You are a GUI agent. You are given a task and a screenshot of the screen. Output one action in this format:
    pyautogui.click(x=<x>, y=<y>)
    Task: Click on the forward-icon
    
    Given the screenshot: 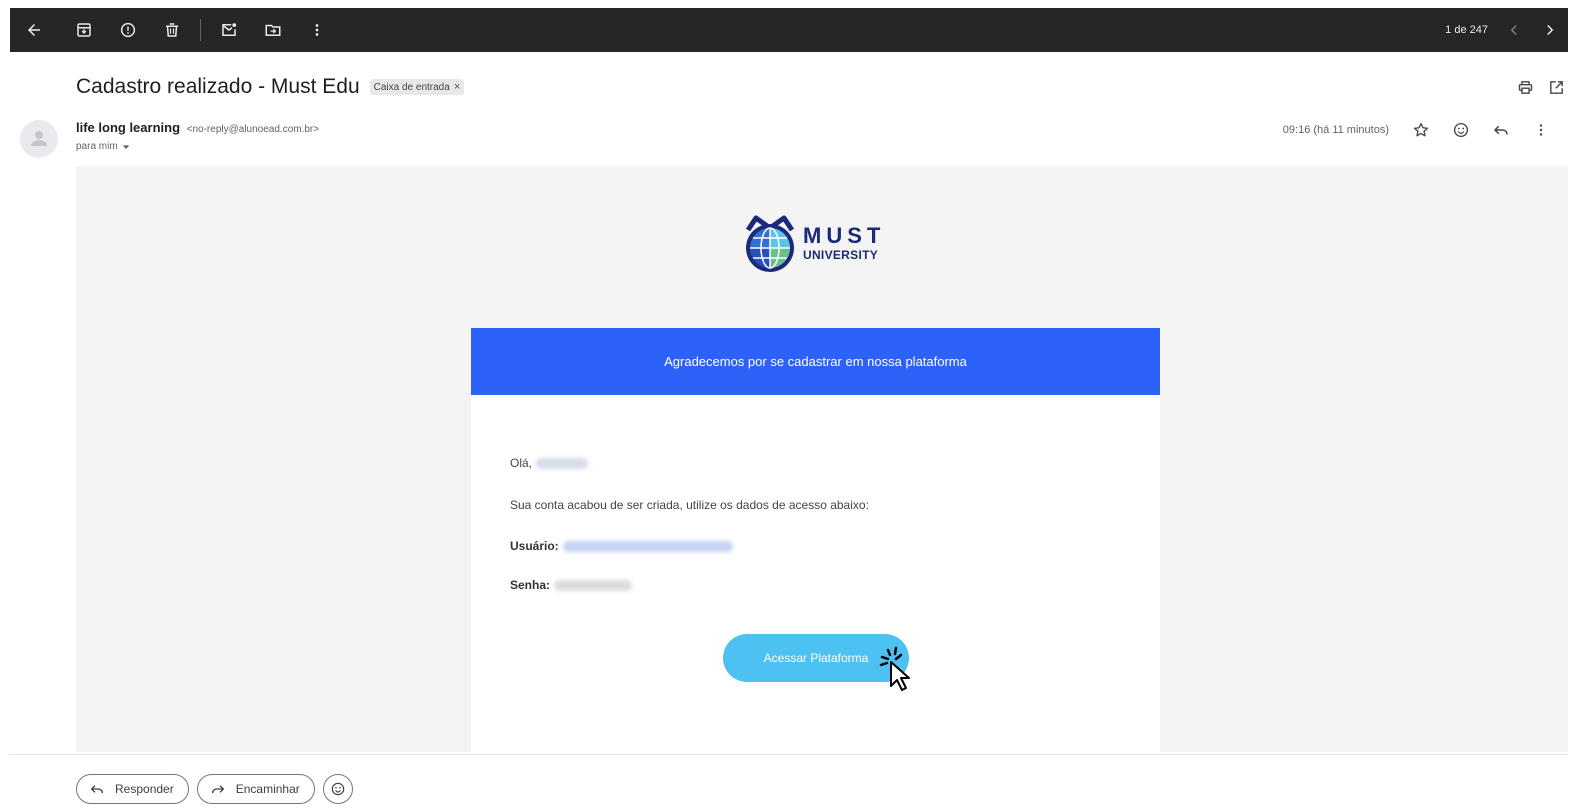 What is the action you would take?
    pyautogui.click(x=217, y=789)
    